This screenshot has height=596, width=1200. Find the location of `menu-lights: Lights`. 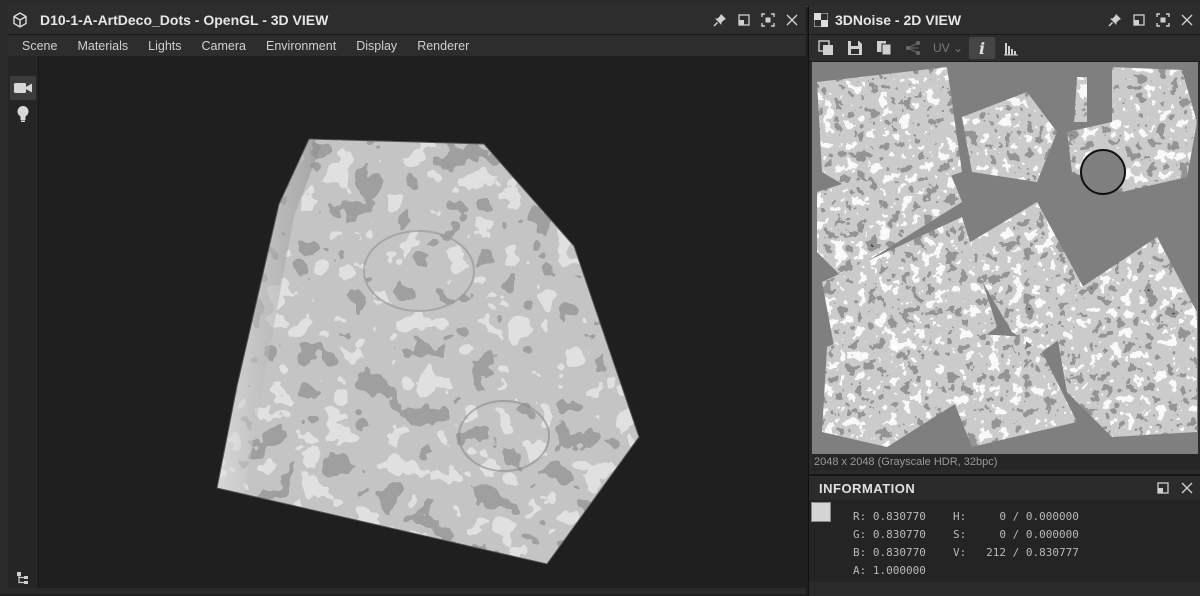

menu-lights: Lights is located at coordinates (164, 46).